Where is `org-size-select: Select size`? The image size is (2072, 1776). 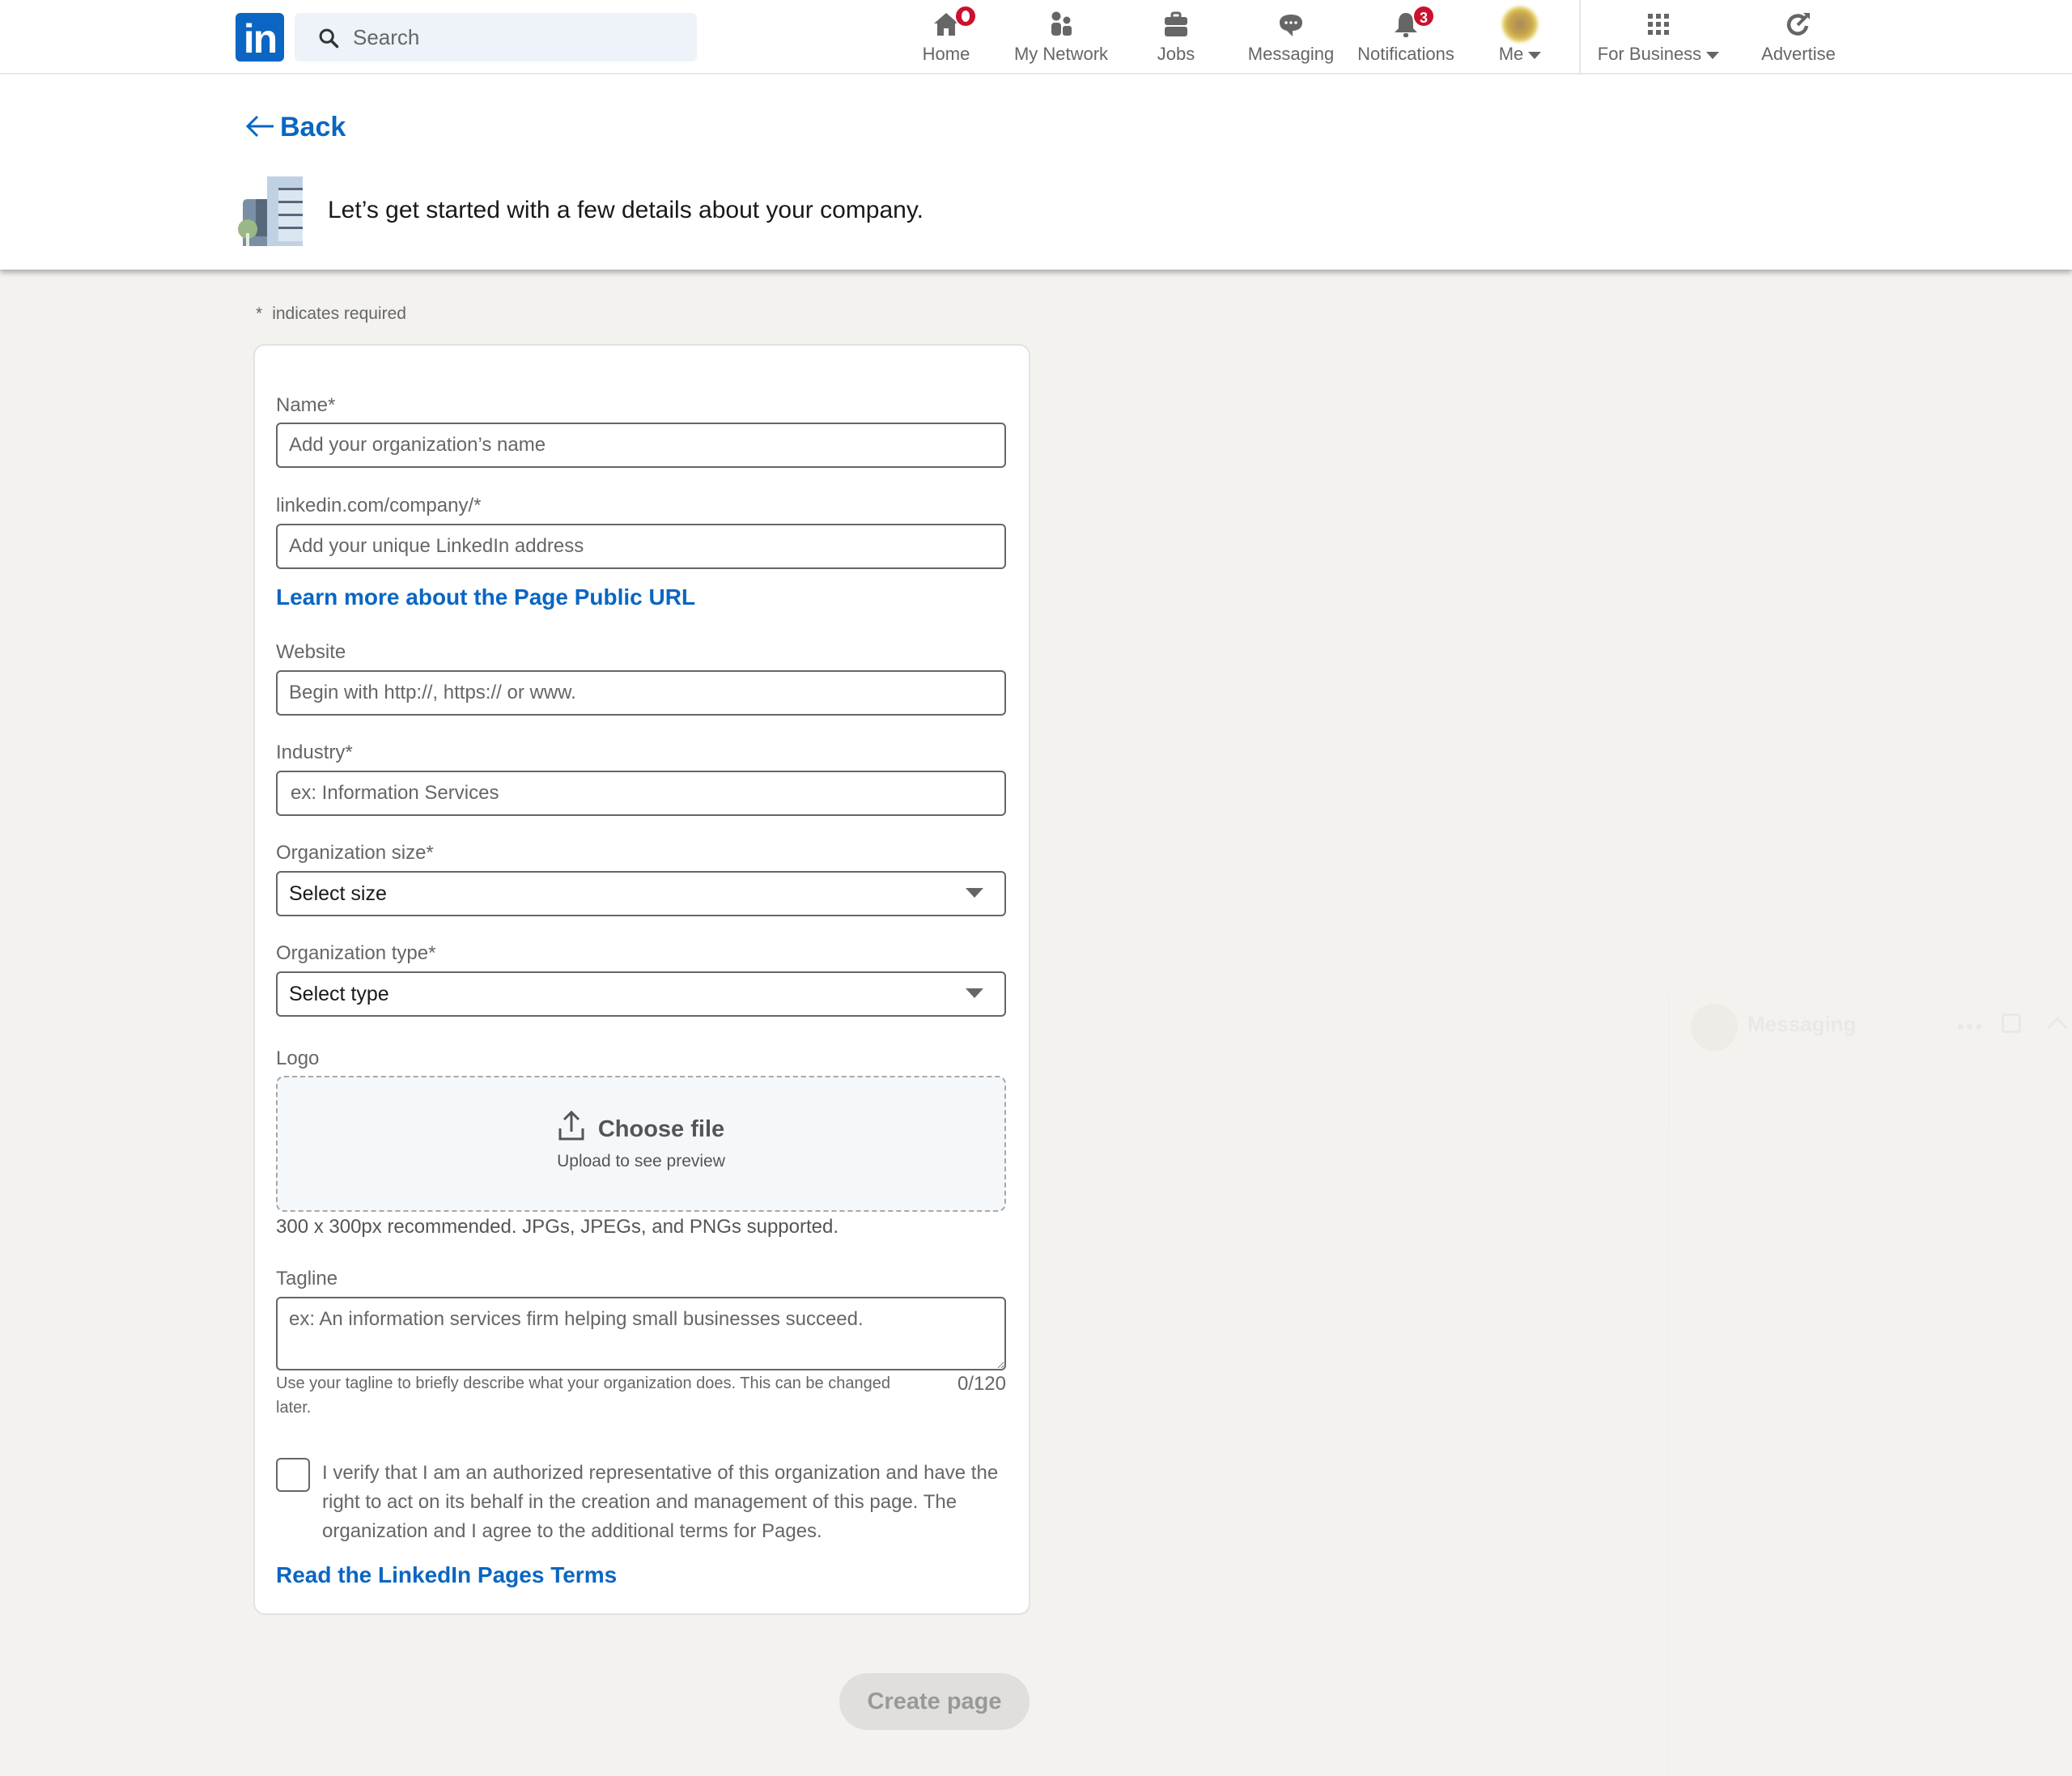
org-size-select: Select size is located at coordinates (641, 893).